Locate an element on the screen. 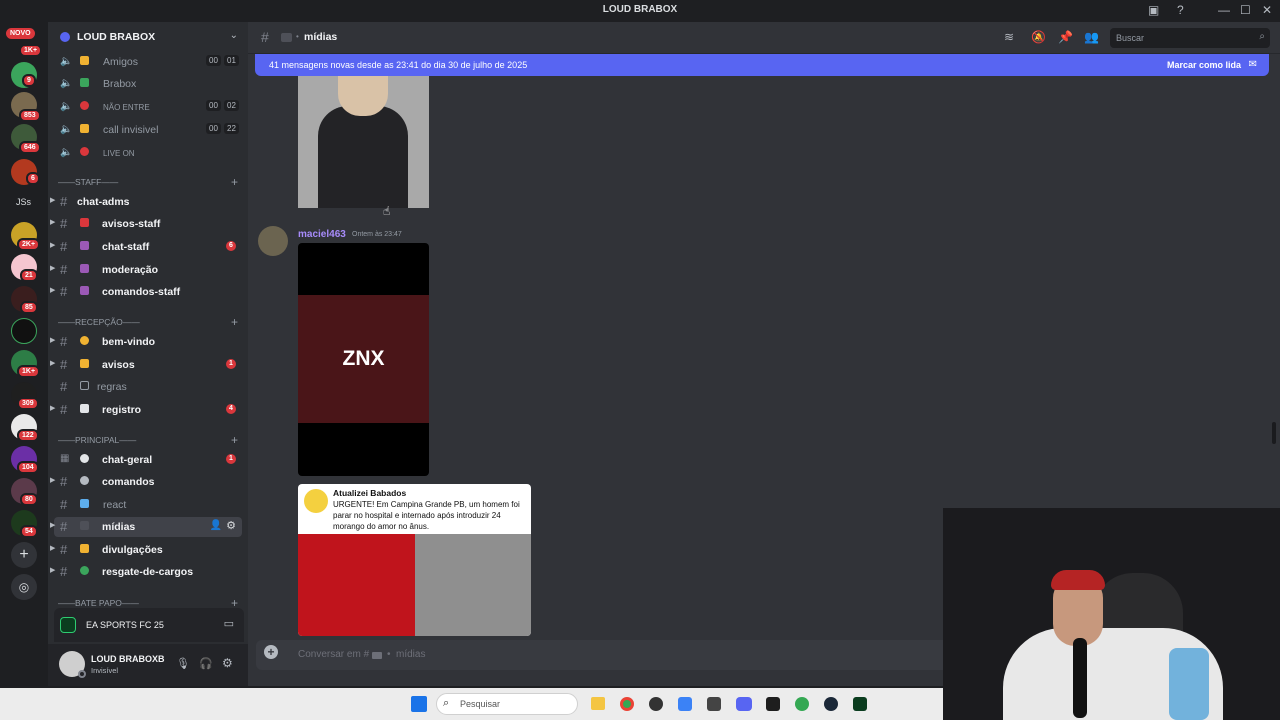  server-icon is located at coordinates (24, 331).